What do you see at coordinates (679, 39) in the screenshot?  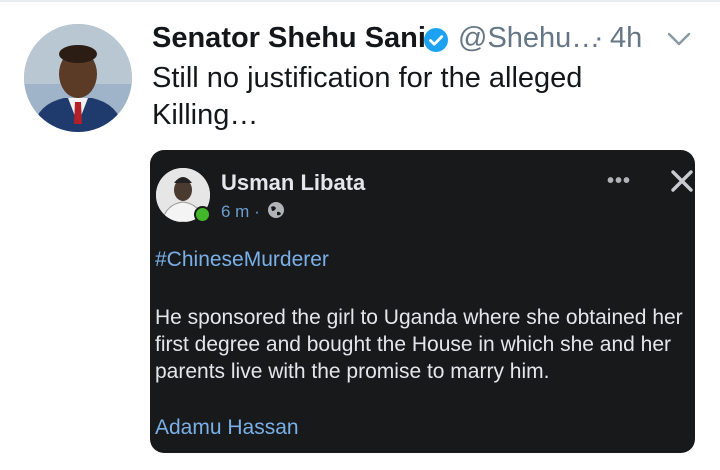 I see `chevron-down-icon` at bounding box center [679, 39].